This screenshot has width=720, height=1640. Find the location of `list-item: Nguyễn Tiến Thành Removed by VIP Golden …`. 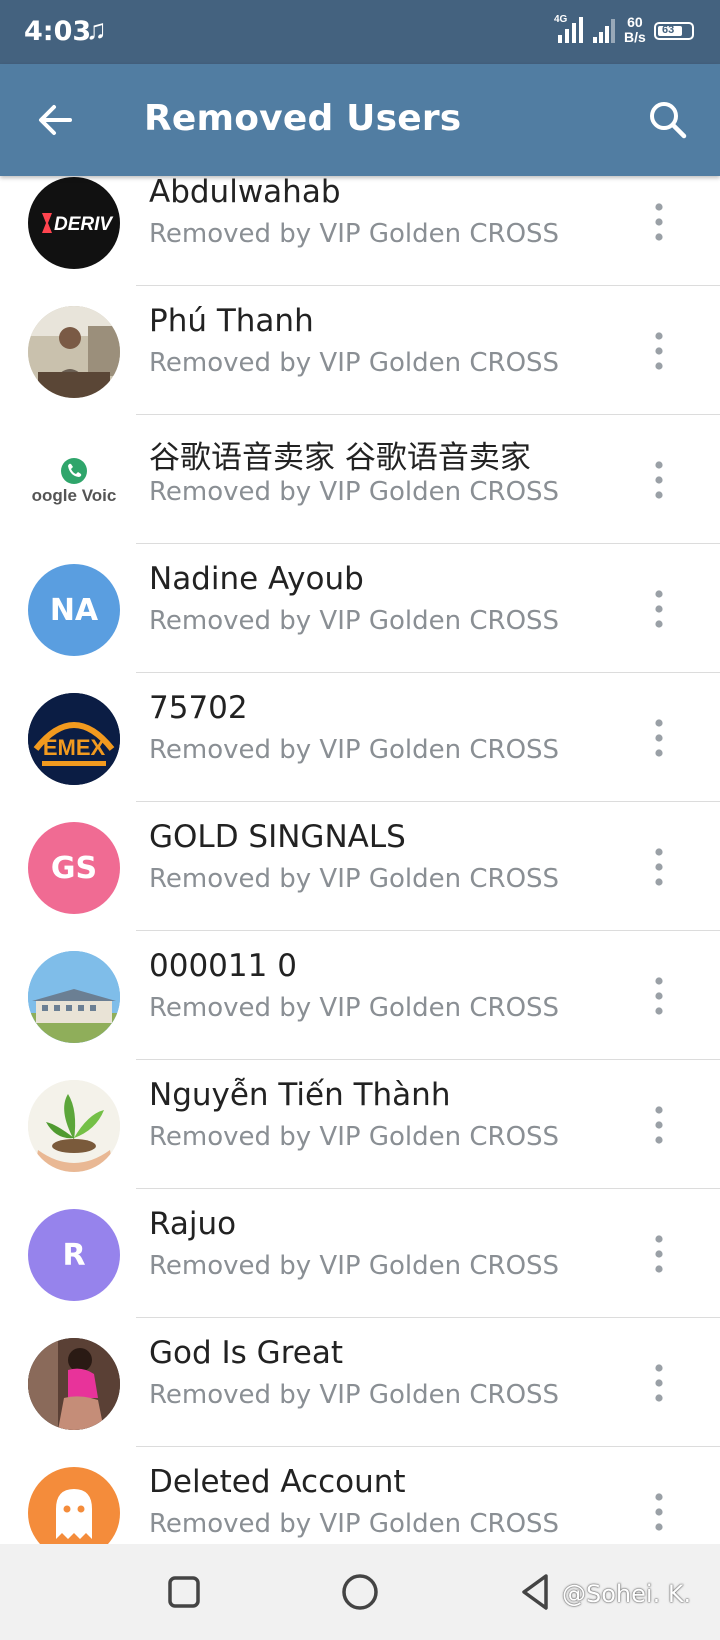

list-item: Nguyễn Tiến Thành Removed by VIP Golden … is located at coordinates (360, 1124).